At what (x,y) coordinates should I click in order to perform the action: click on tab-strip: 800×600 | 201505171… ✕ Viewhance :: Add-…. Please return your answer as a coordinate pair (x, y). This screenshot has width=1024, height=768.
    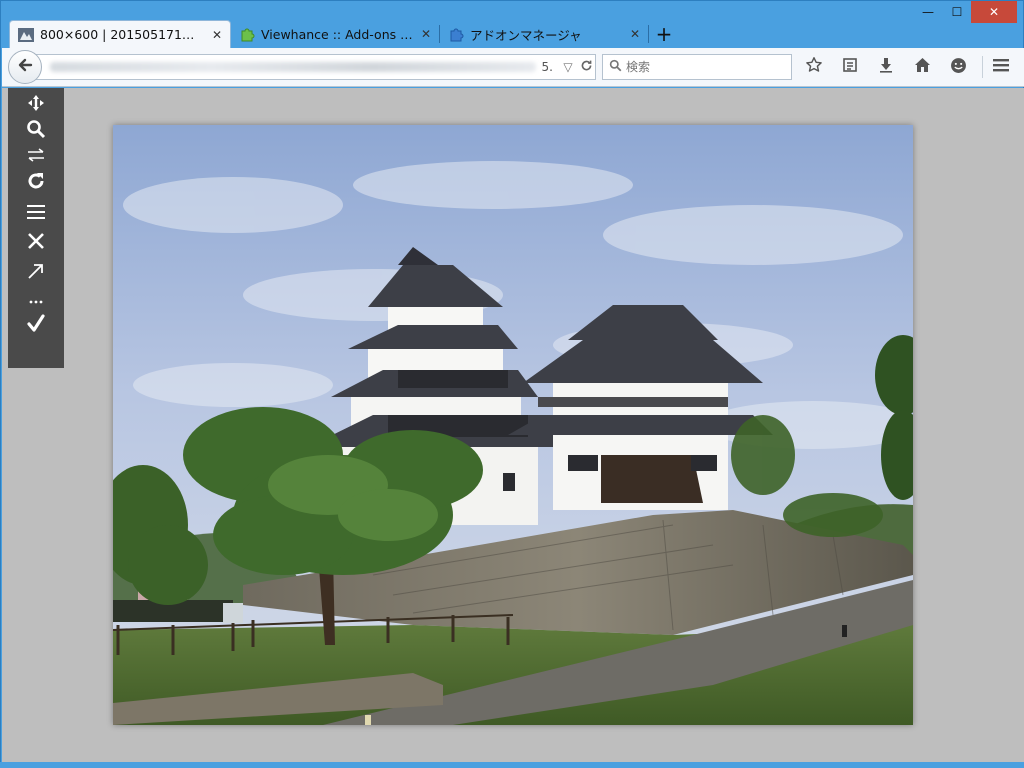
    Looking at the image, I should click on (344, 33).